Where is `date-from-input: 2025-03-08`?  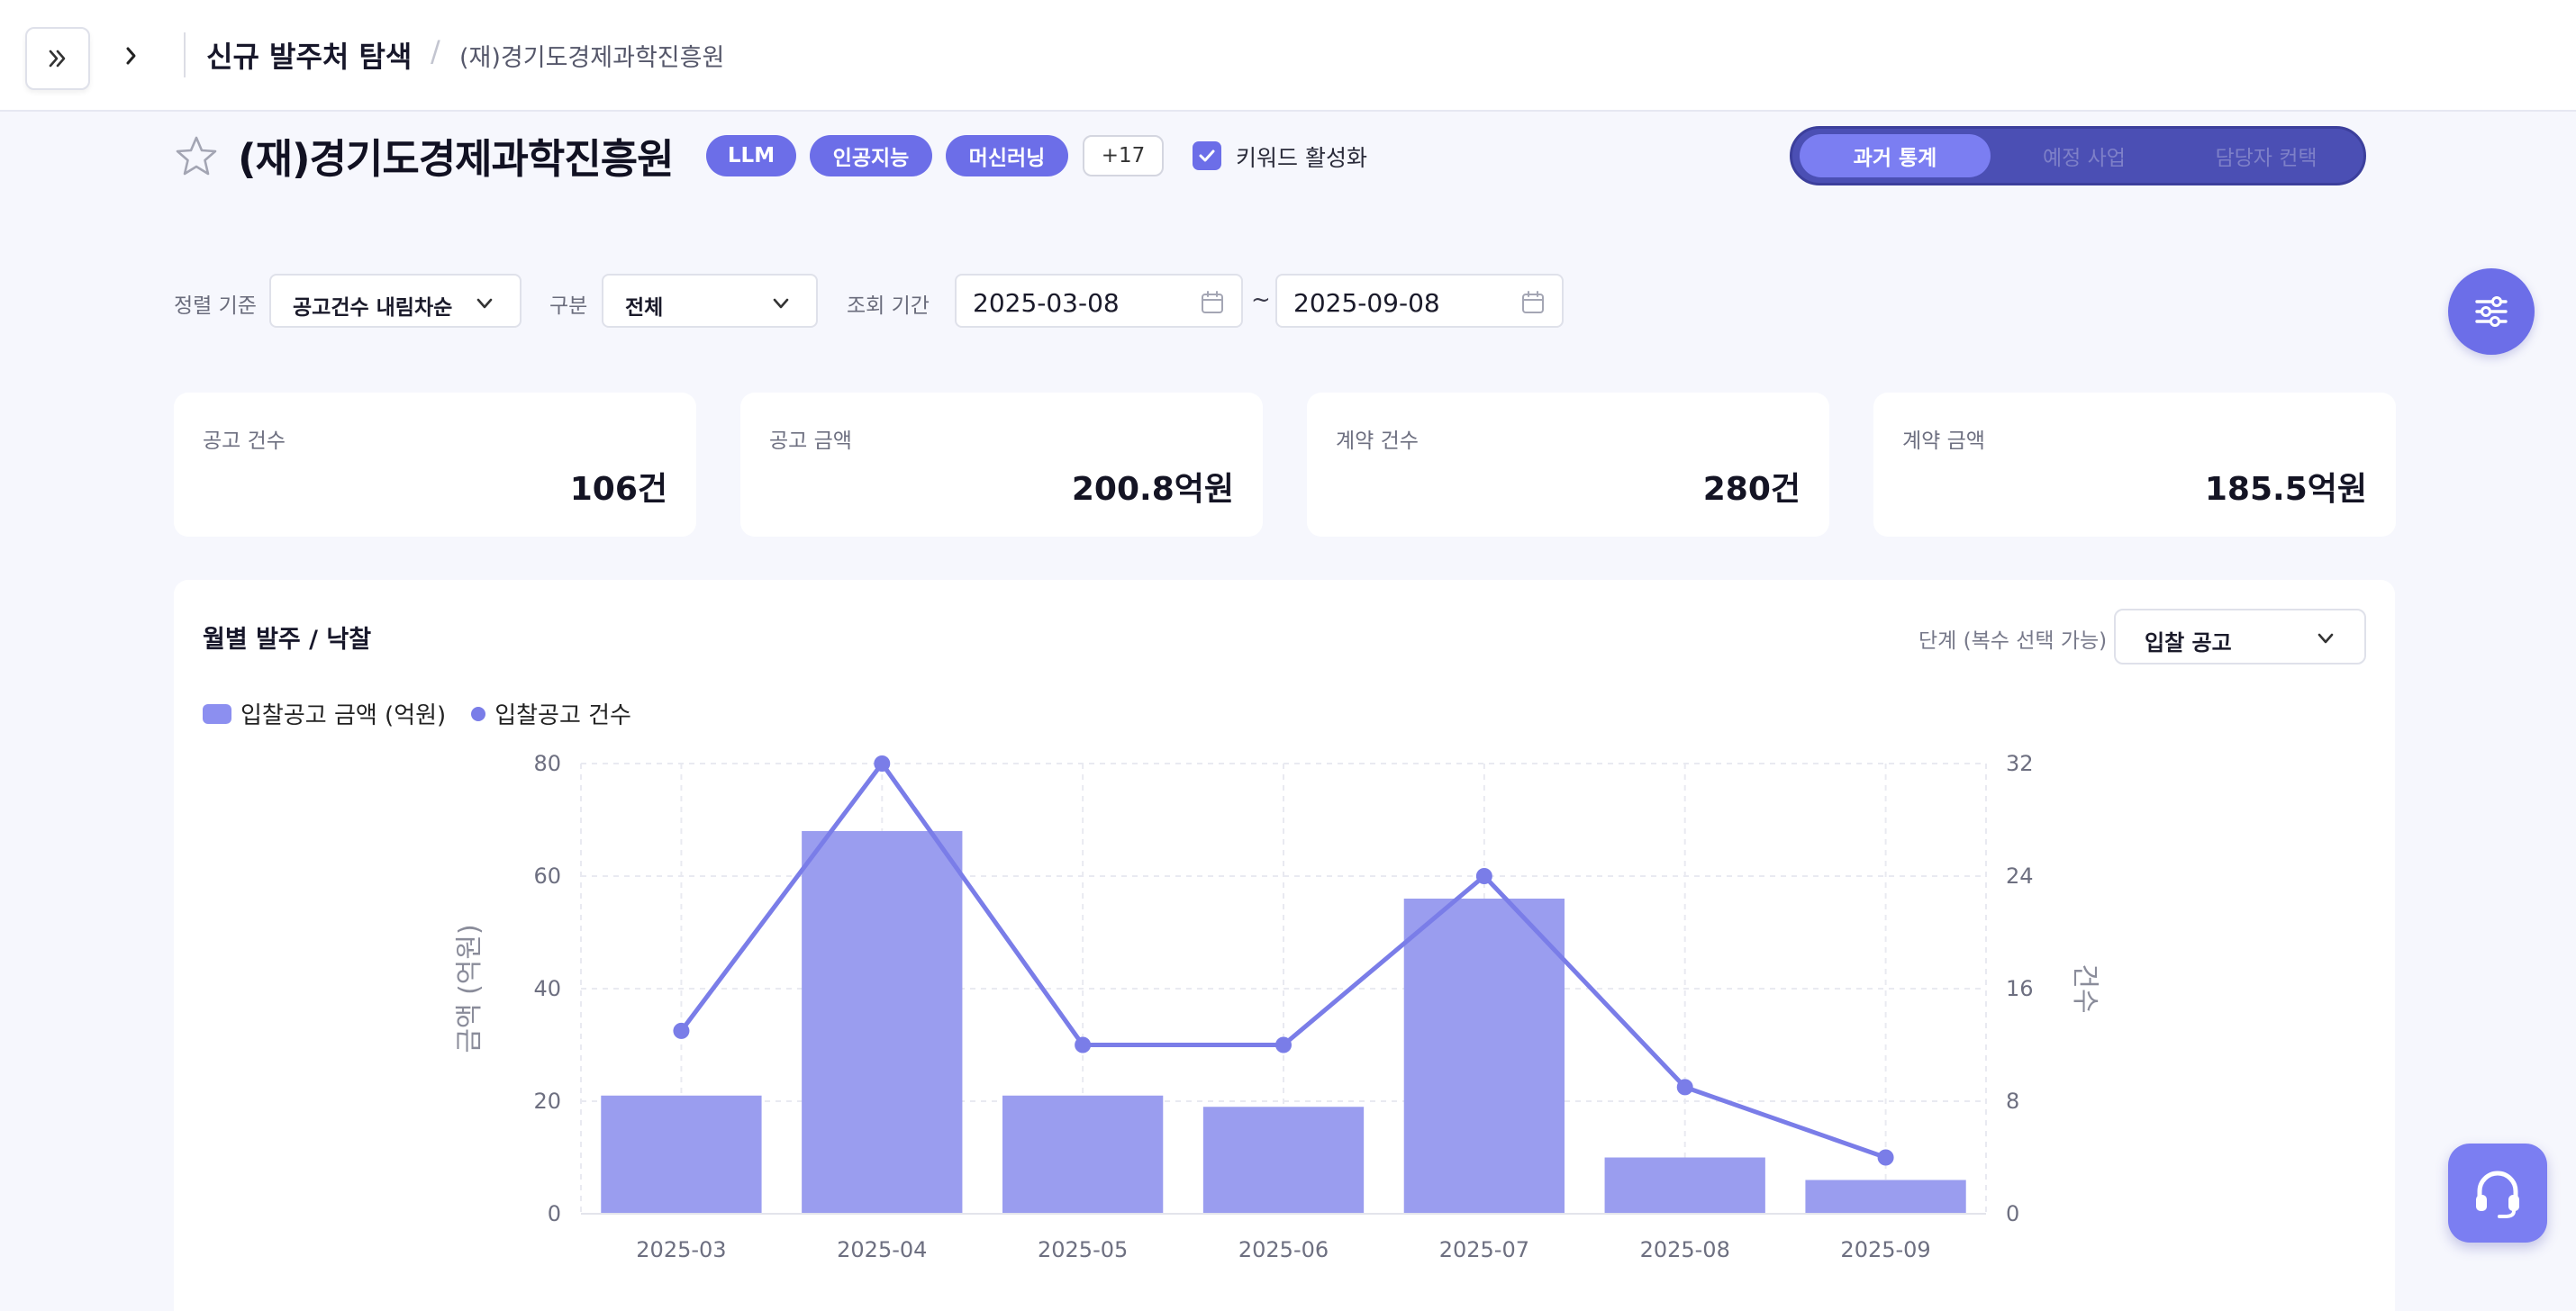 date-from-input: 2025-03-08 is located at coordinates (1099, 301).